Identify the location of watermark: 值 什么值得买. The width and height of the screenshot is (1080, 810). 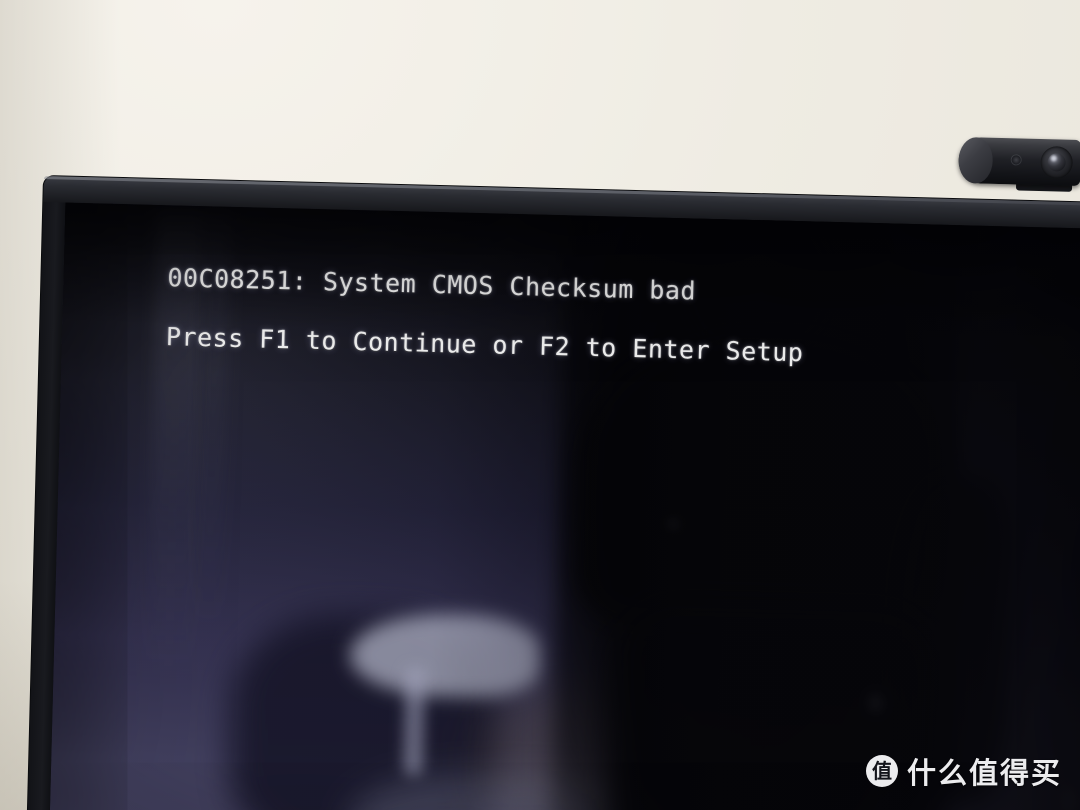
(963, 771).